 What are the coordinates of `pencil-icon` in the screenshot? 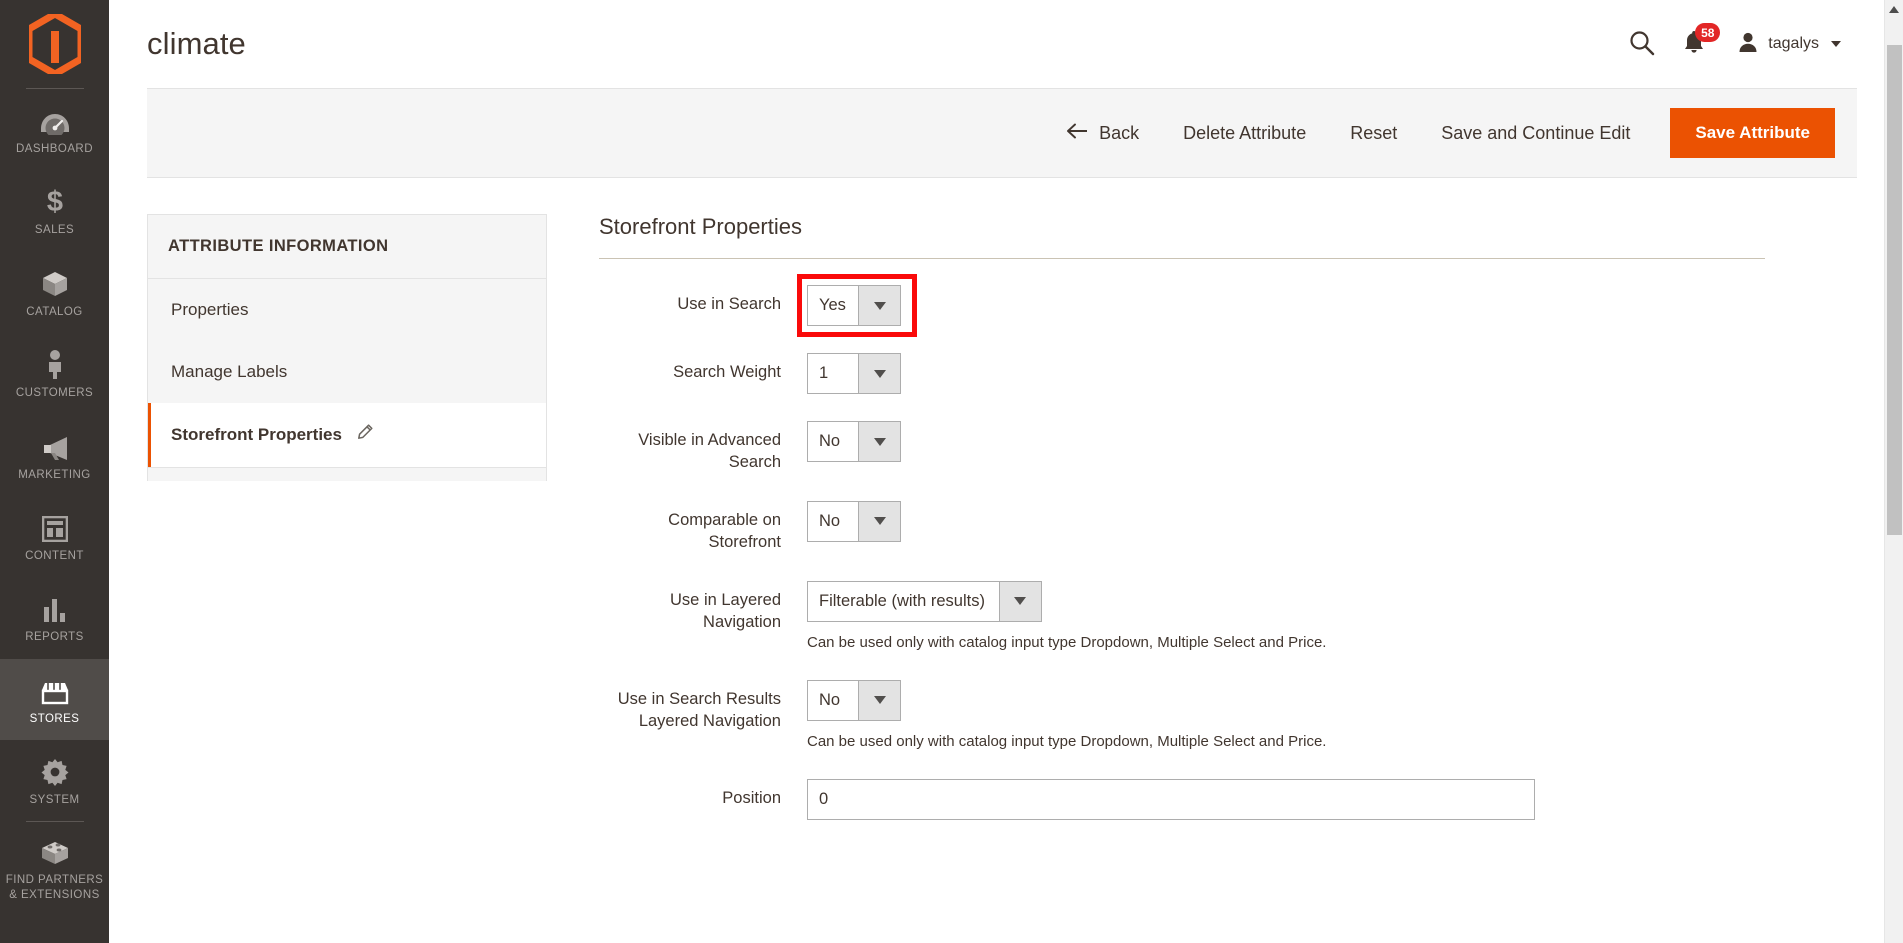 It's located at (364, 435).